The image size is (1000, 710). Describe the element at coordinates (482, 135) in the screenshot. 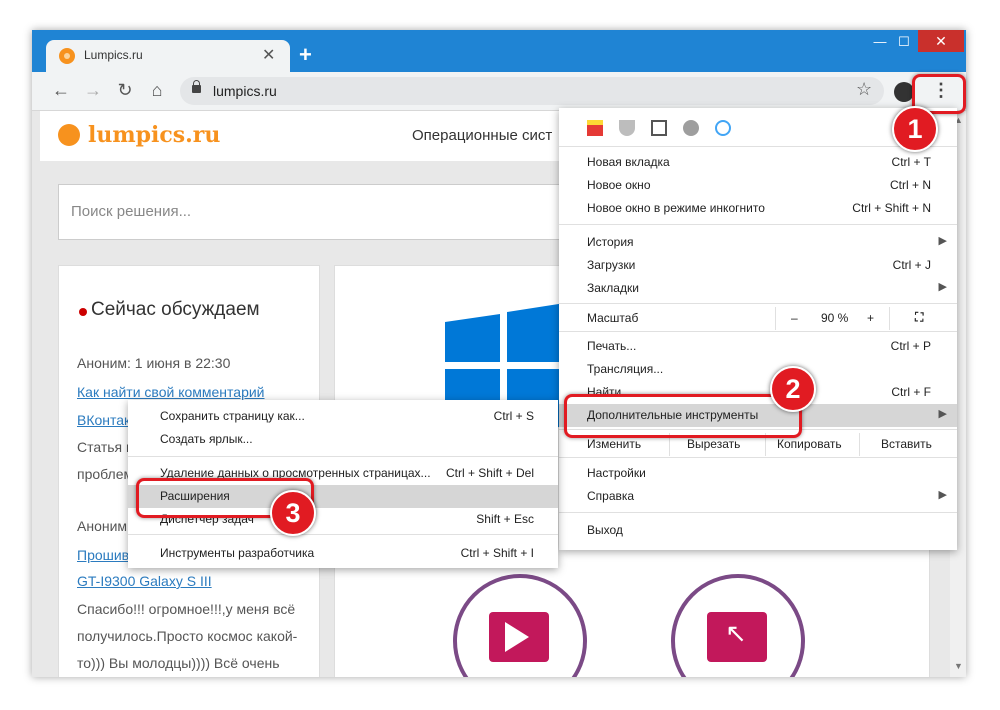

I see `nav-item-os: Операционные сист` at that location.